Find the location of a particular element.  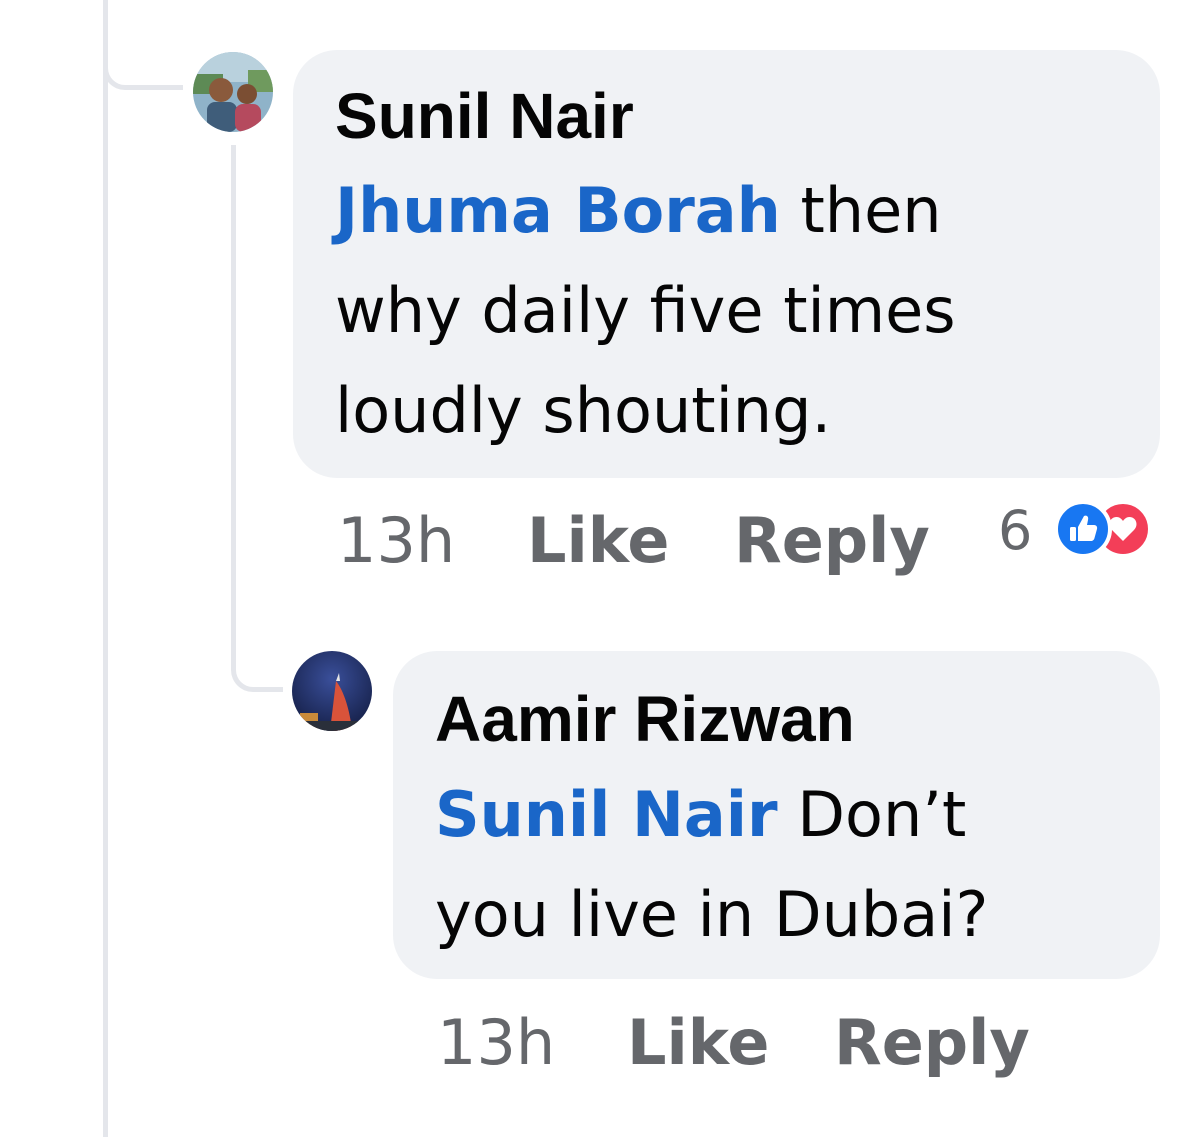

thread-line-nested is located at coordinates (233, 395).